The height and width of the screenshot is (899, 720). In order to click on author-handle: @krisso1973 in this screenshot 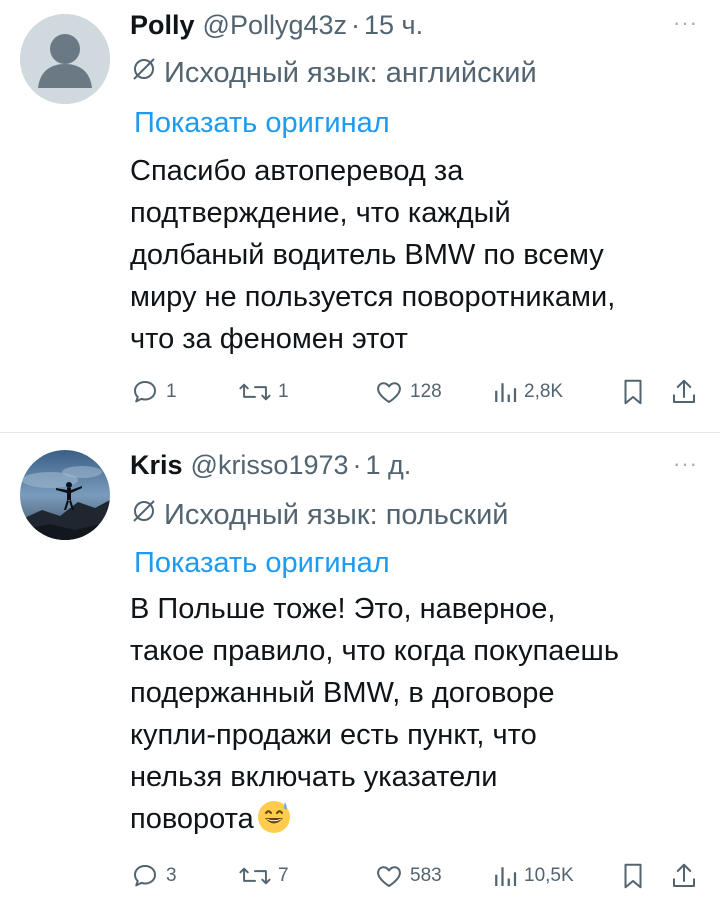, I will do `click(270, 465)`.